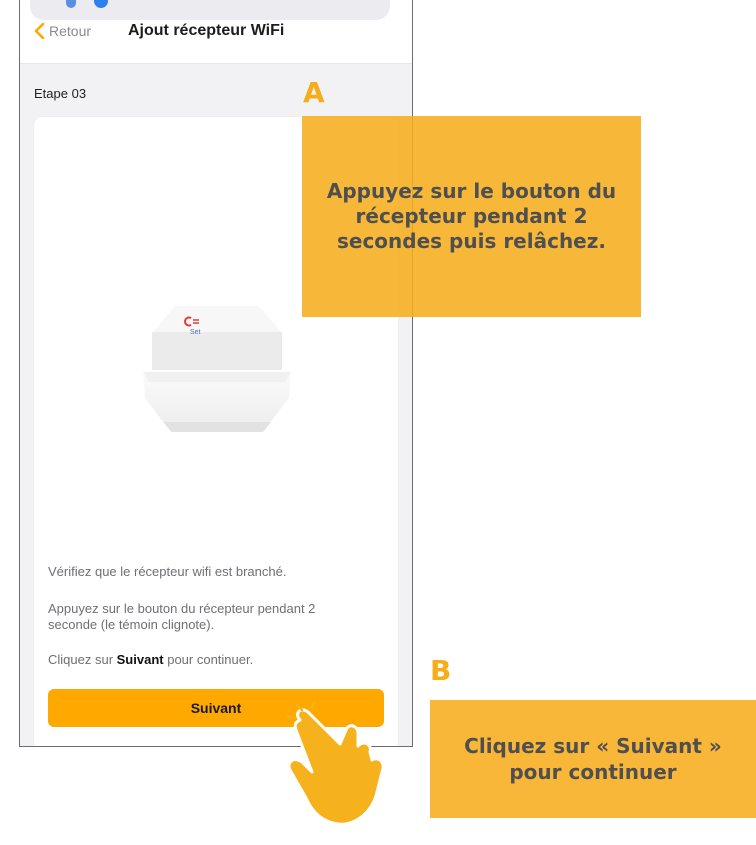 This screenshot has height=845, width=756. What do you see at coordinates (314, 92) in the screenshot?
I see `annotation-letter-a: A` at bounding box center [314, 92].